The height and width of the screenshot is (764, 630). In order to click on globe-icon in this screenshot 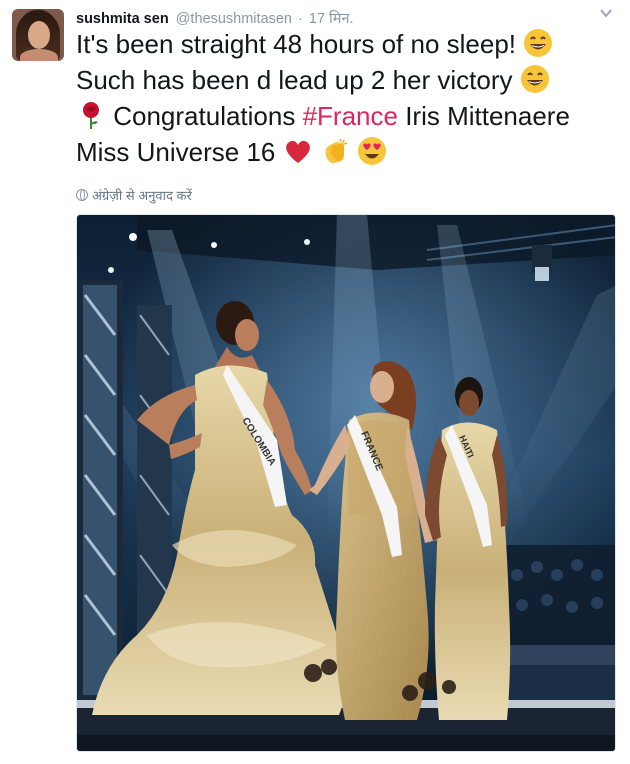, I will do `click(82, 195)`.